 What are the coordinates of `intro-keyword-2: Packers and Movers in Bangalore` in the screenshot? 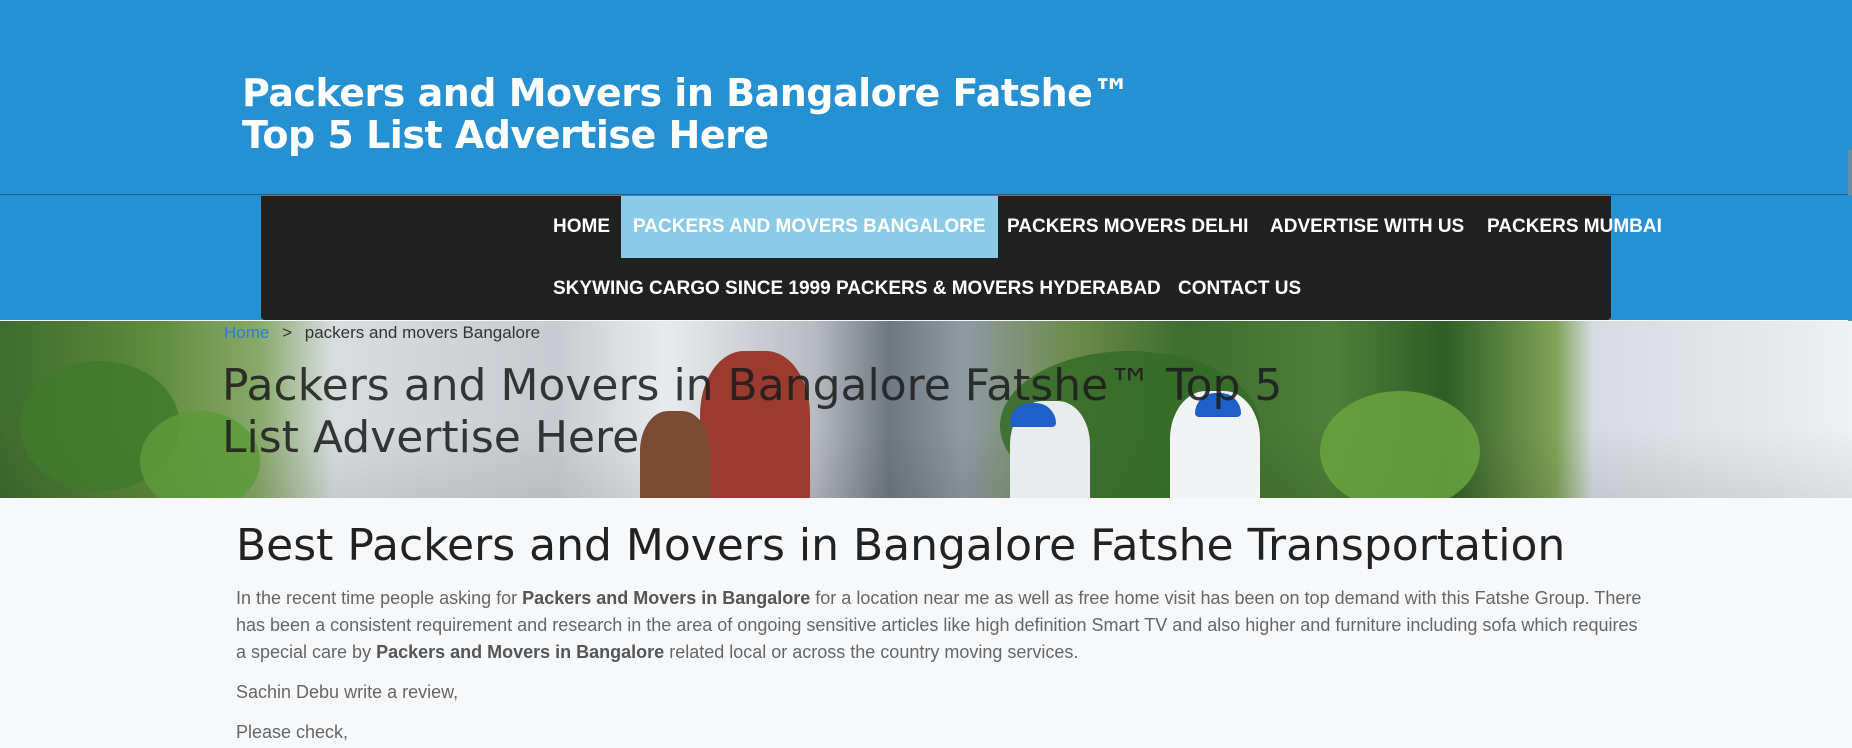 It's located at (520, 652).